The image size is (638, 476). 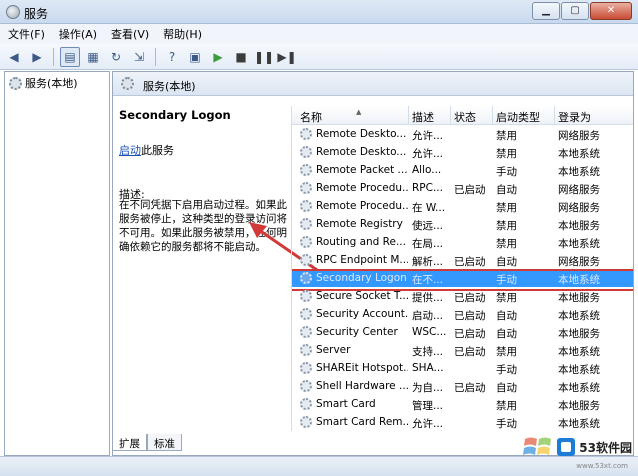 I want to click on forward-arrow-icon: ▶, so click(x=37, y=57).